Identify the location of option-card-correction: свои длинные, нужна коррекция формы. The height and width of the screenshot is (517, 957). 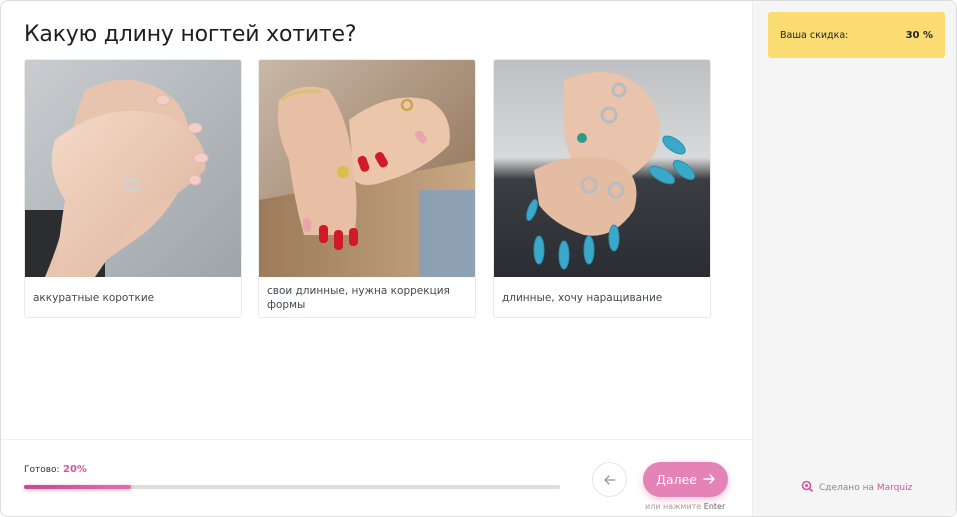
(367, 188).